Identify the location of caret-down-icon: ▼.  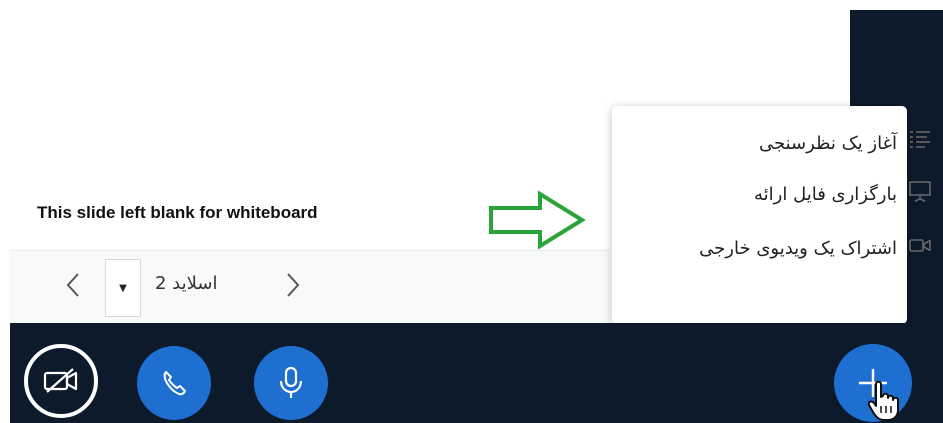
(123, 288).